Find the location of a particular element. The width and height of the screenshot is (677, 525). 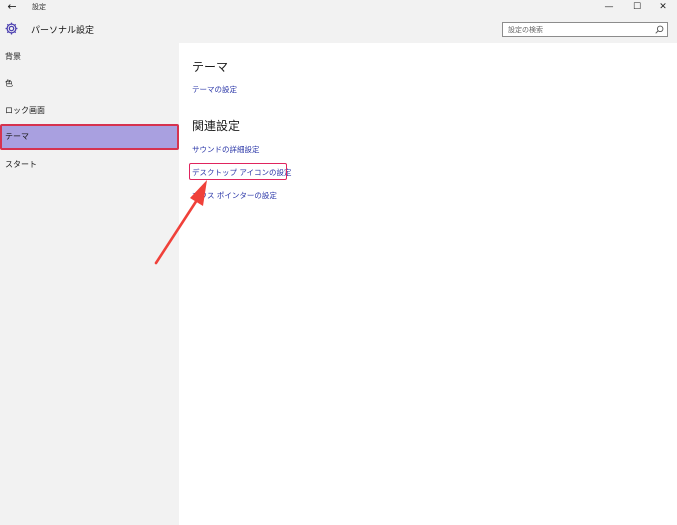

sidebar-item-background: 背景 is located at coordinates (89, 57).